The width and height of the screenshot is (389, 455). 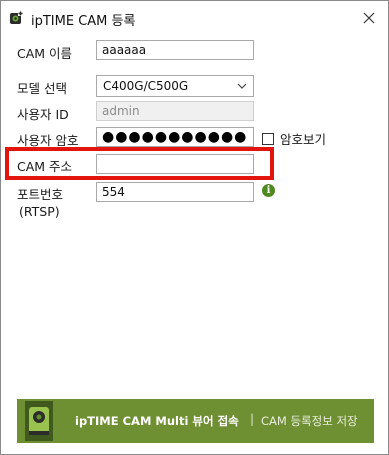 What do you see at coordinates (175, 50) in the screenshot?
I see `cam-name-input` at bounding box center [175, 50].